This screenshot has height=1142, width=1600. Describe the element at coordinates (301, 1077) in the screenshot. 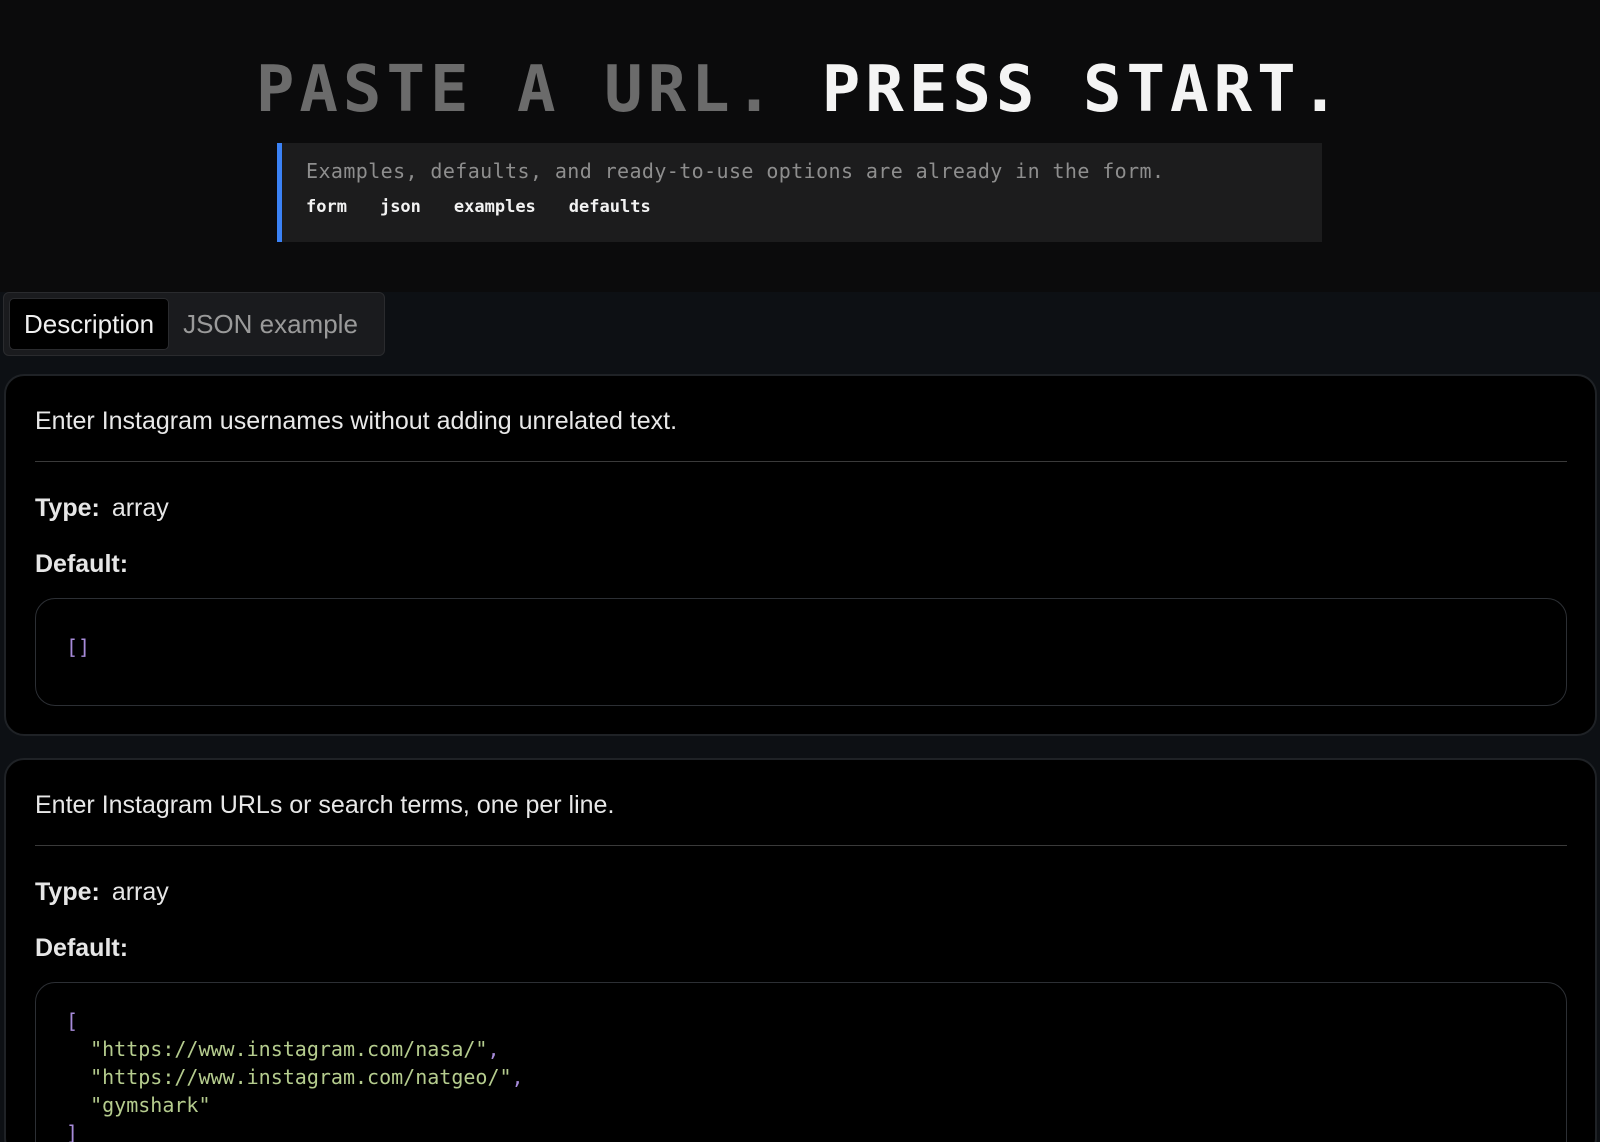

I see `code-string: "https://www.instagram.com/natgeo/"` at that location.